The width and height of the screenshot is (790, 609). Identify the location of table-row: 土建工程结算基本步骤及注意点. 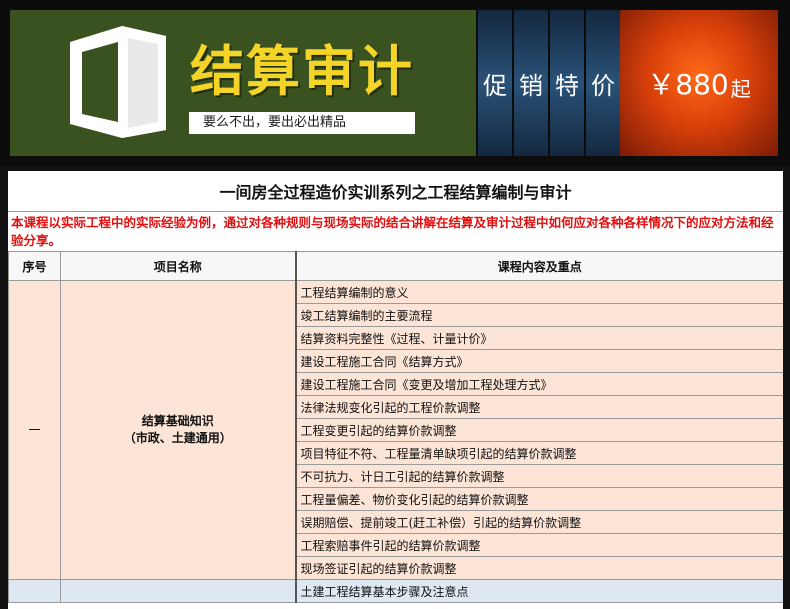
(395, 591).